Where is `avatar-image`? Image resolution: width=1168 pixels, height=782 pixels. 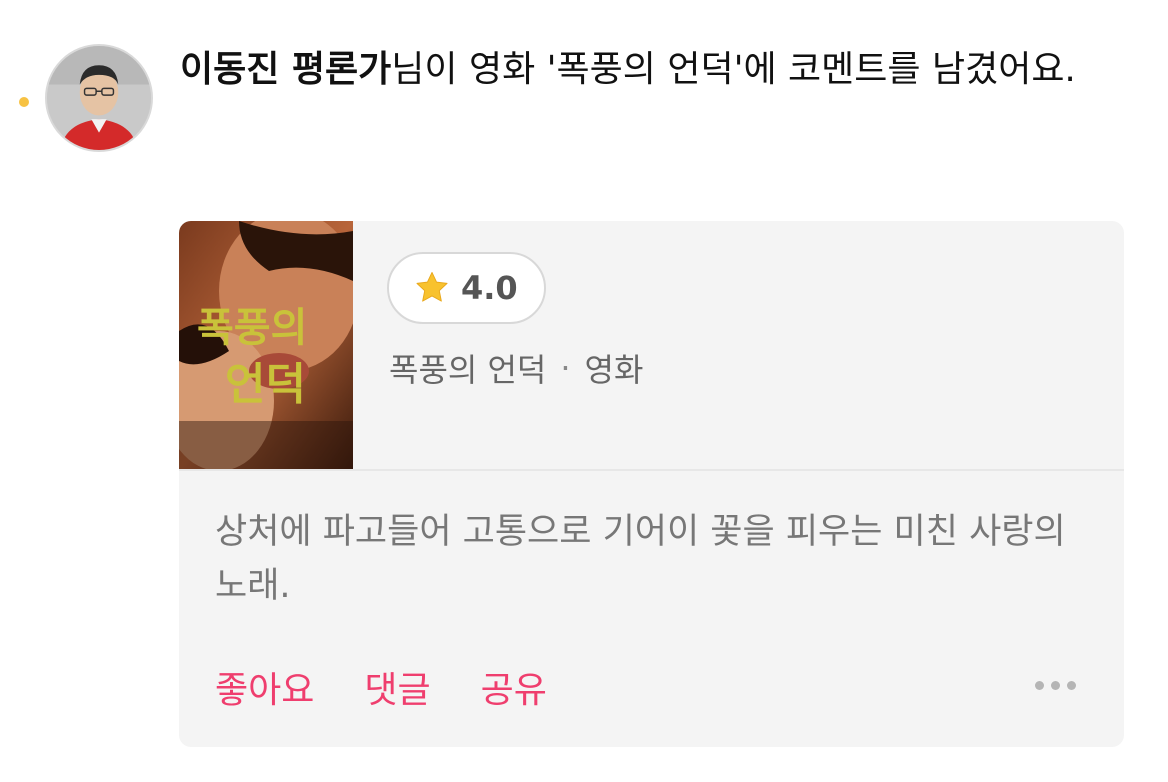
avatar-image is located at coordinates (99, 98).